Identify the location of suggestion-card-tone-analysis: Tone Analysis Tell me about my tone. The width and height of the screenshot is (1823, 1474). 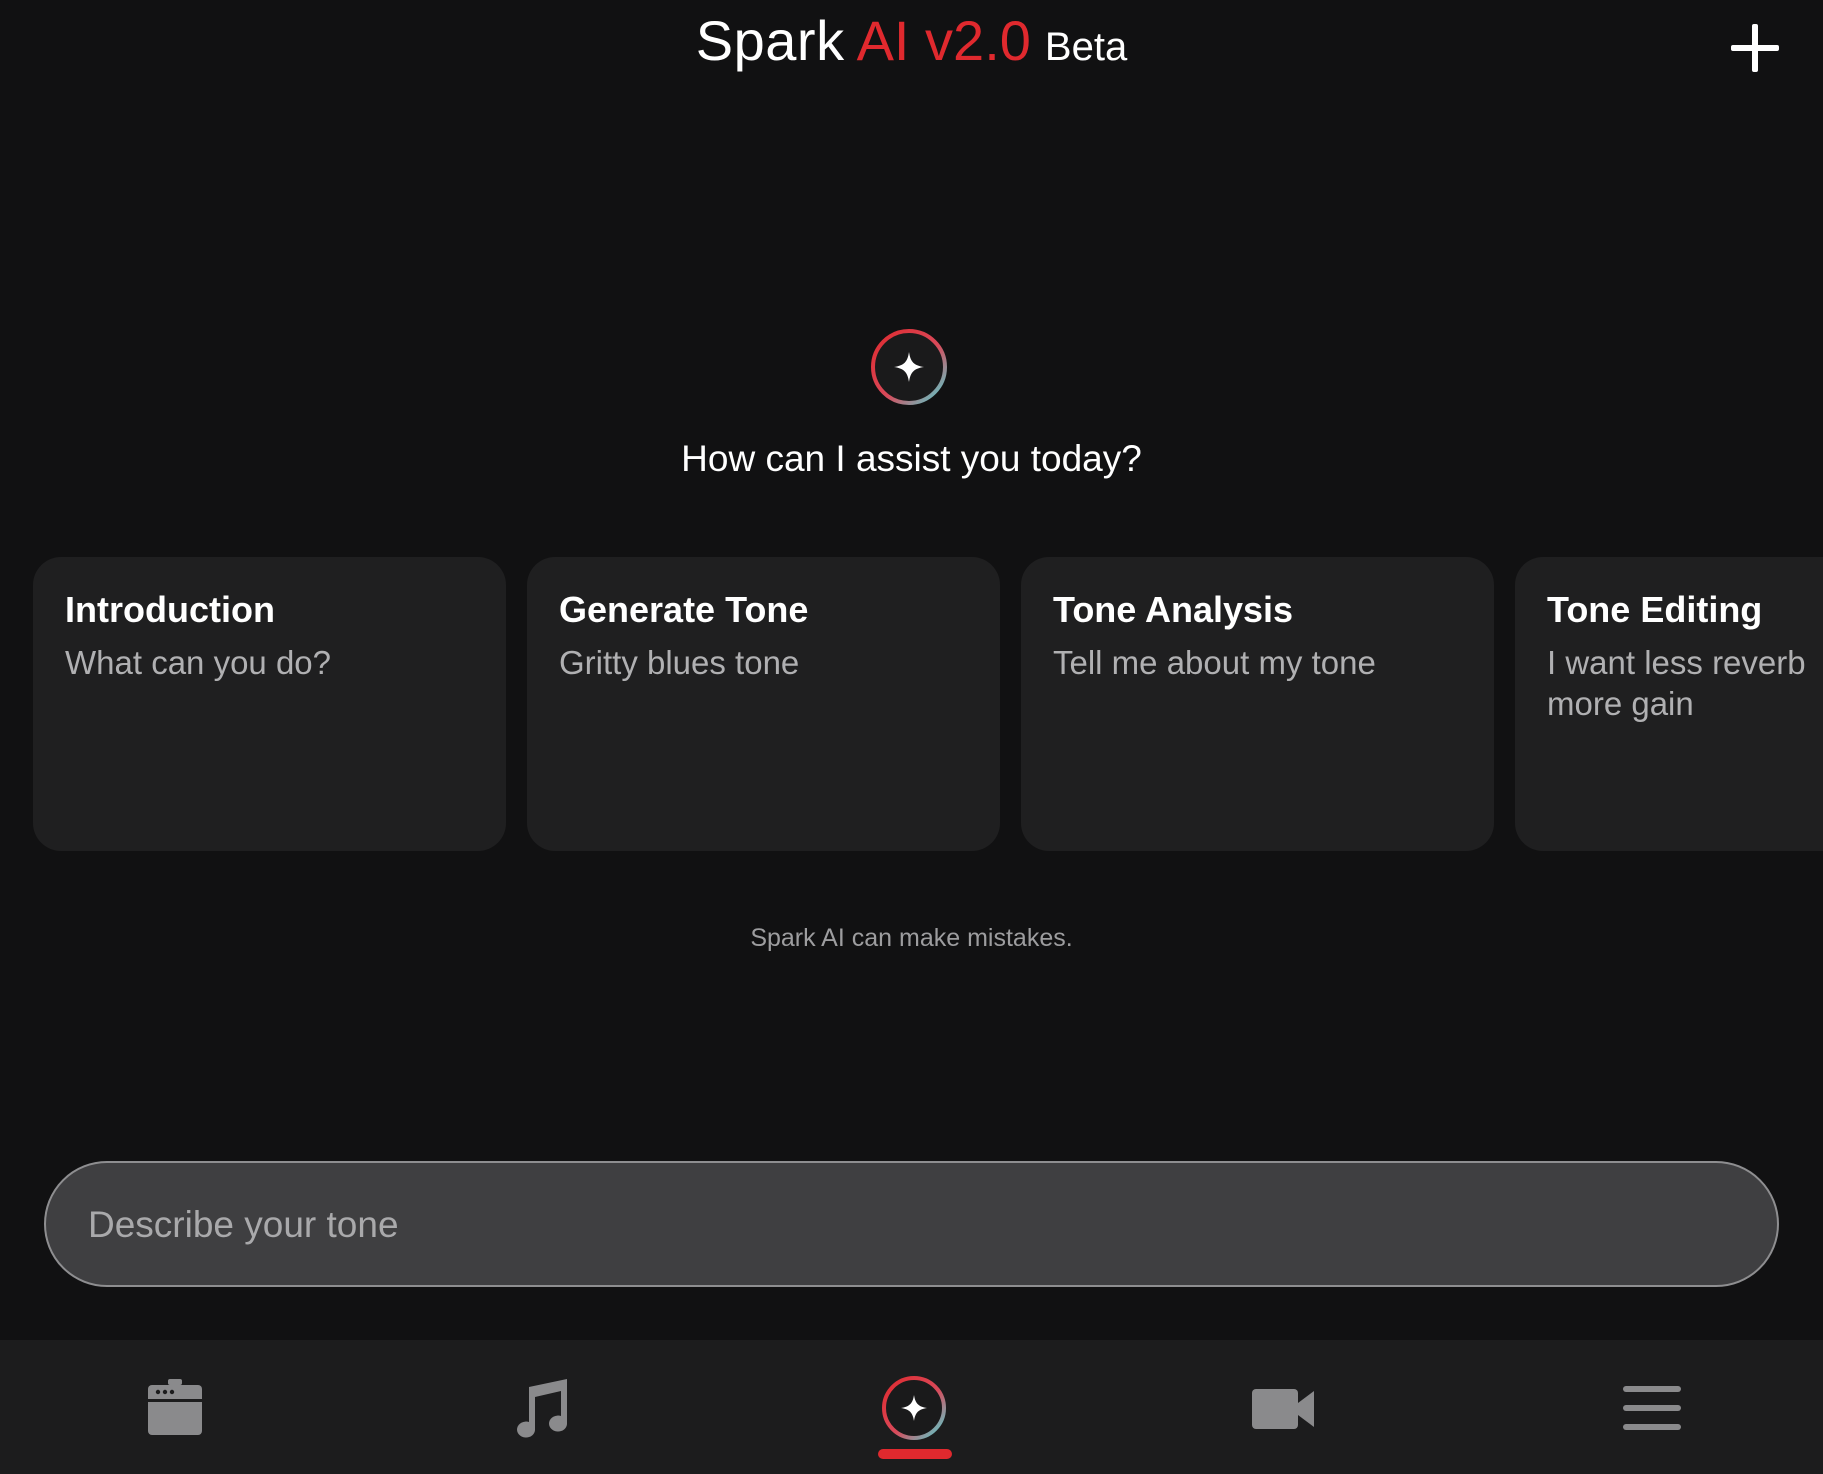
(1257, 704).